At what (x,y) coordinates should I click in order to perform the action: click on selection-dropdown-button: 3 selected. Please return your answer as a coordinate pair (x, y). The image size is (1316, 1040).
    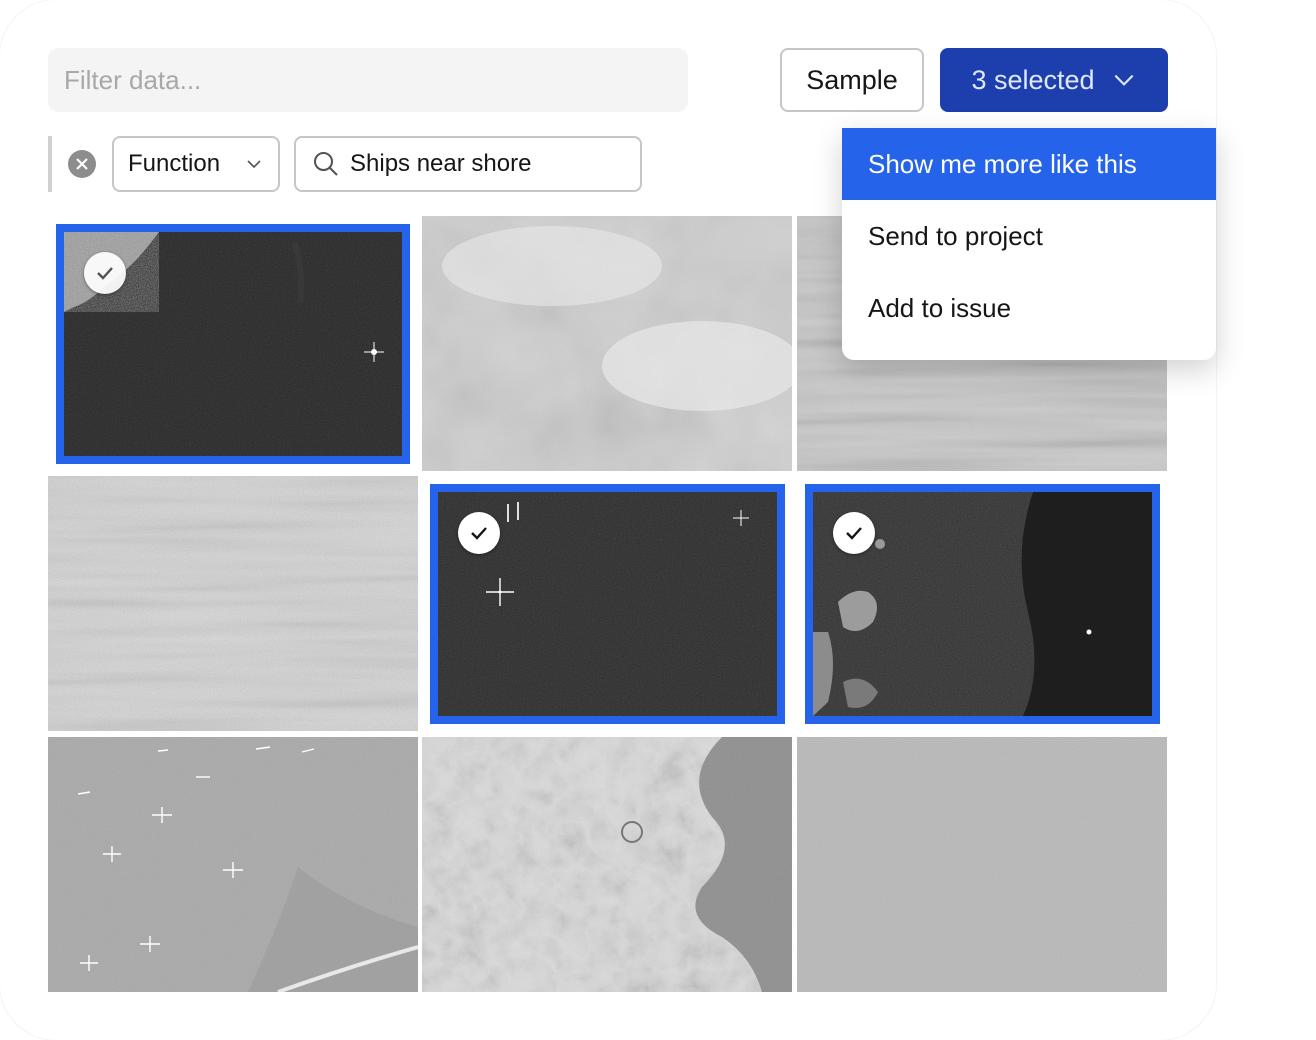
    Looking at the image, I should click on (1054, 80).